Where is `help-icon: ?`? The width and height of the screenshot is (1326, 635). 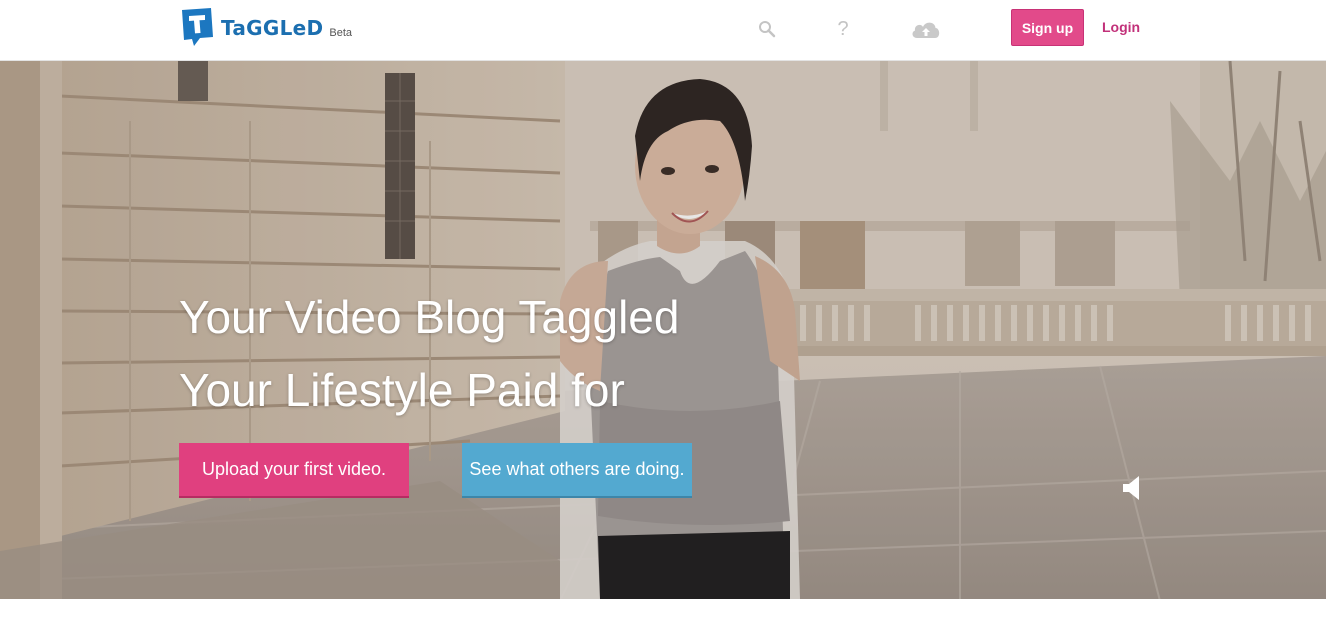 help-icon: ? is located at coordinates (843, 29).